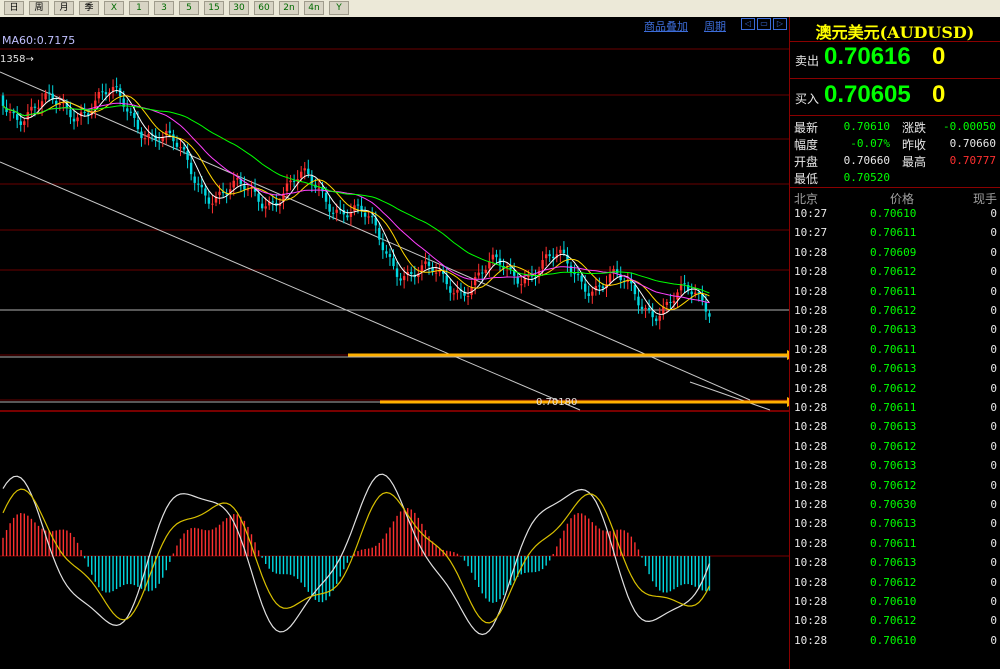 This screenshot has height=669, width=1000. What do you see at coordinates (214, 8) in the screenshot?
I see `period-button-15min: 15` at bounding box center [214, 8].